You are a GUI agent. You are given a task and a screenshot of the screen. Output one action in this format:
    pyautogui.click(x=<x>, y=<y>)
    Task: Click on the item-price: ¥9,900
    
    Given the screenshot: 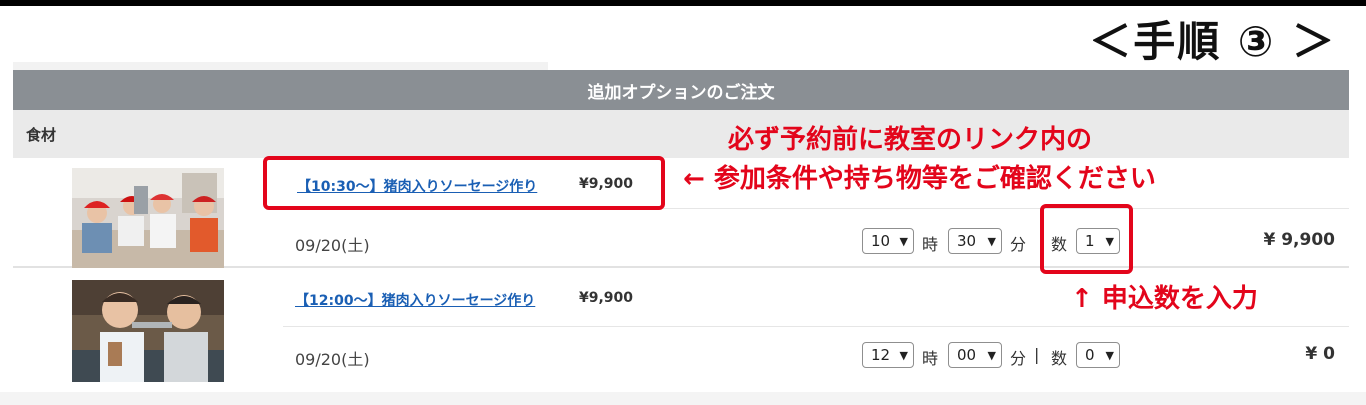 What is the action you would take?
    pyautogui.click(x=606, y=298)
    